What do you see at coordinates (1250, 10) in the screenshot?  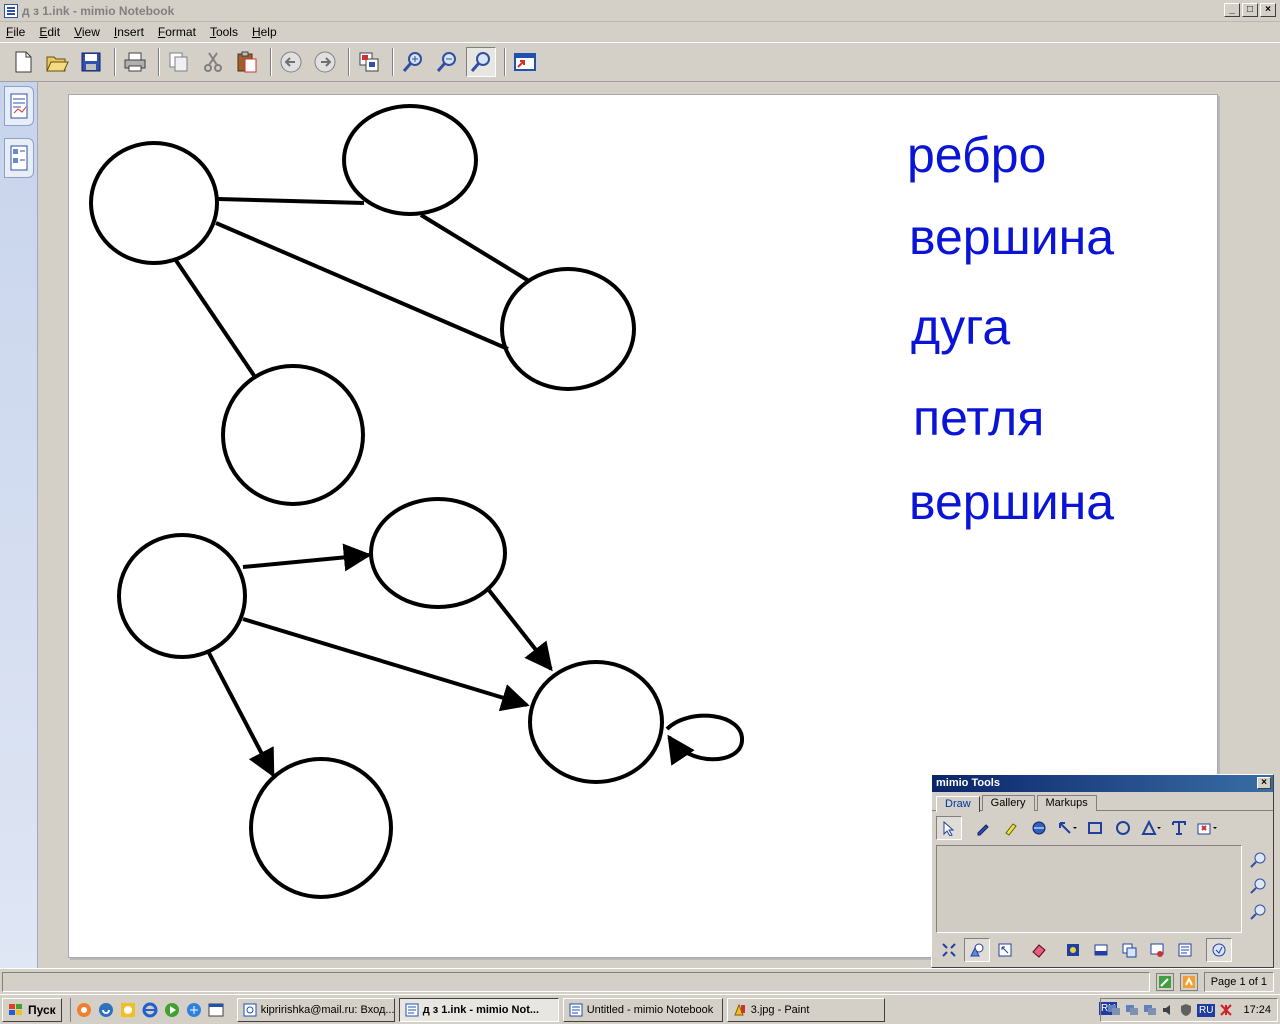 I see `maximize-button: □` at bounding box center [1250, 10].